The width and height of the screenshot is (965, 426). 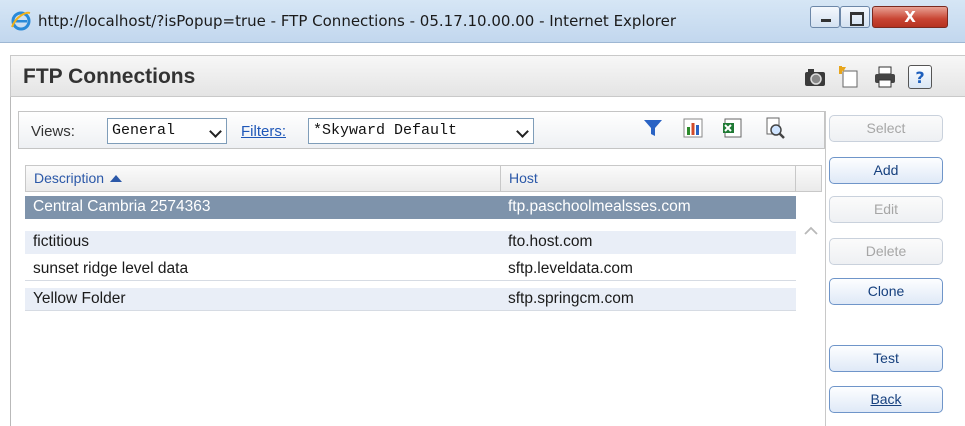 I want to click on help-button: ?, so click(x=920, y=77).